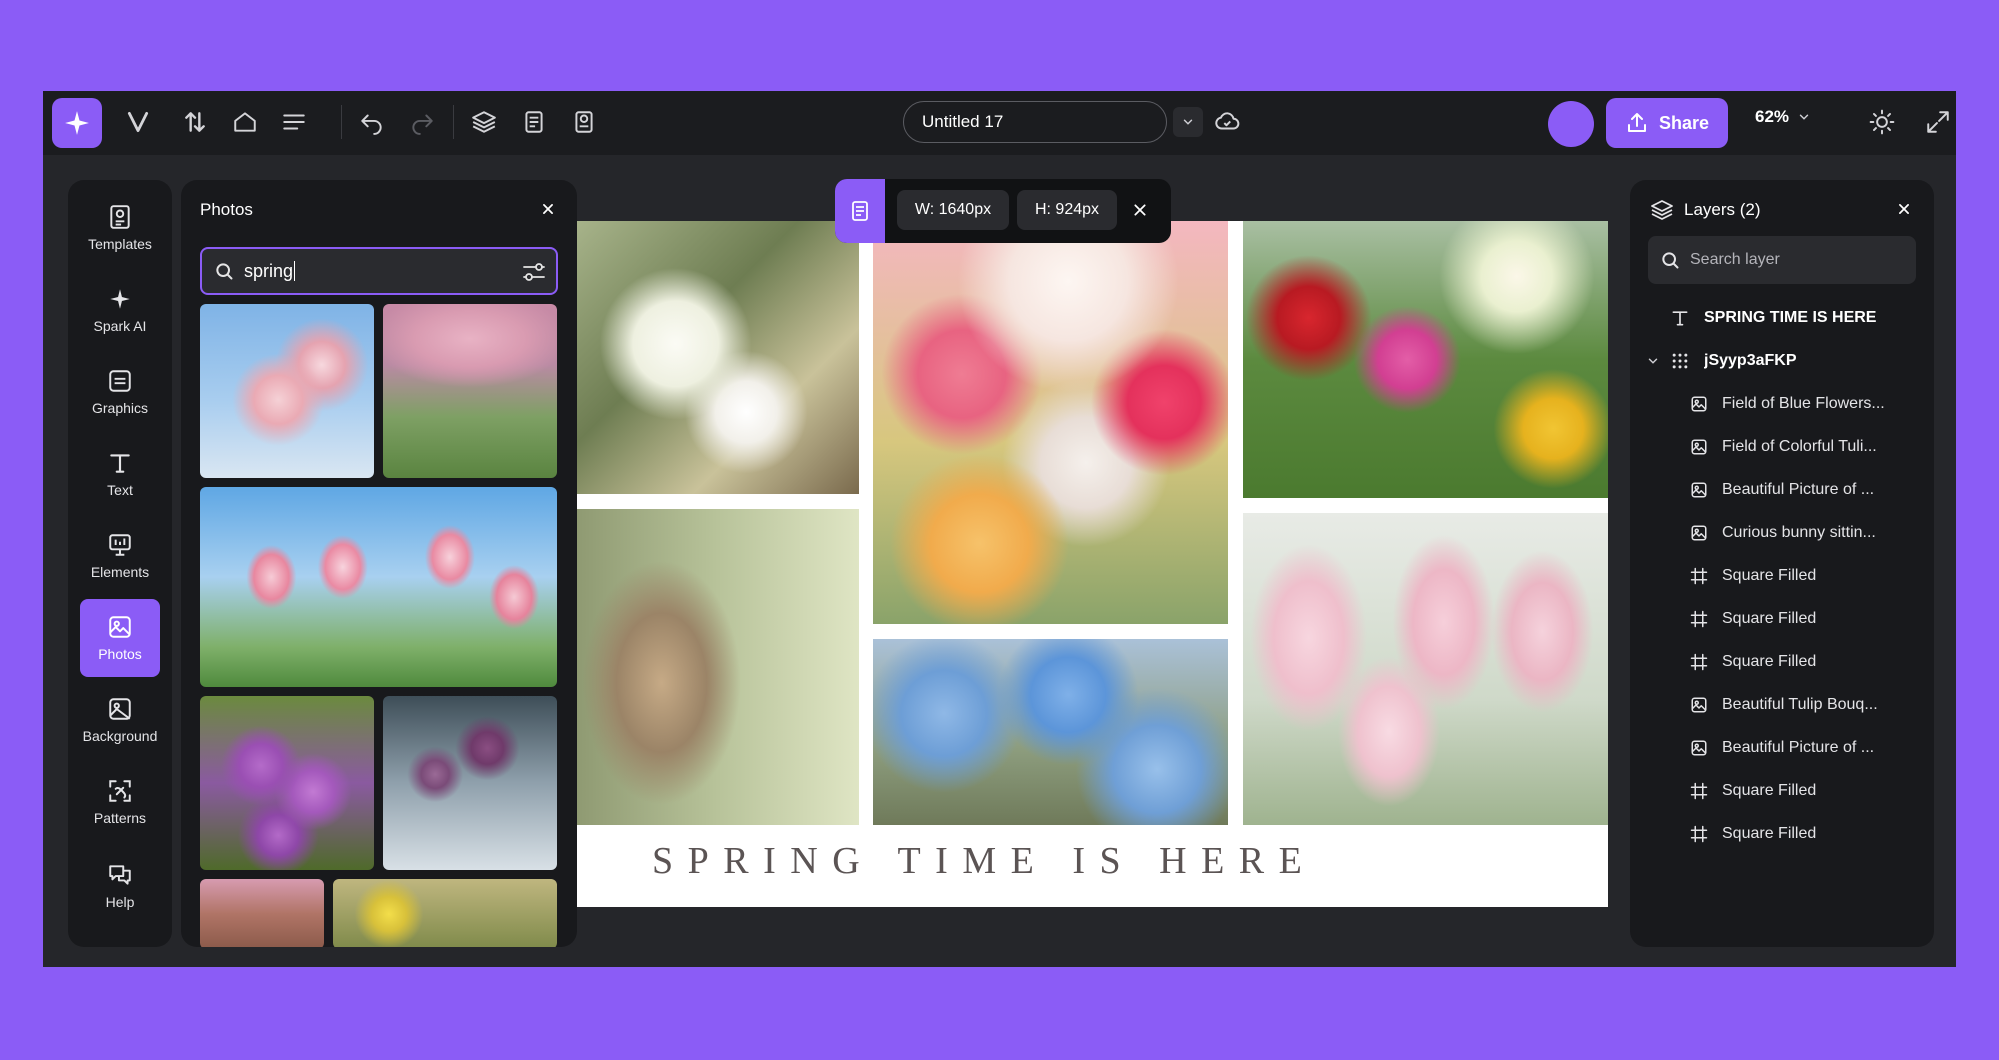 Image resolution: width=1999 pixels, height=1060 pixels. I want to click on layers-title: Layers (2), so click(1722, 209).